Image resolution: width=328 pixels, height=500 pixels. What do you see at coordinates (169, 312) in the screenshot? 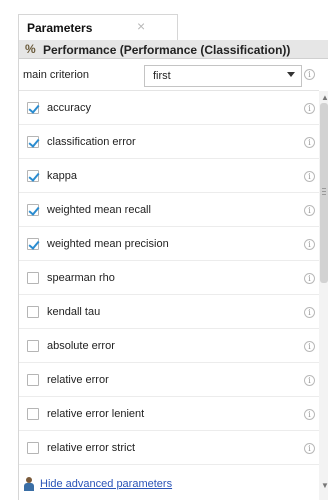
I see `parameter-row: kendall tau i` at bounding box center [169, 312].